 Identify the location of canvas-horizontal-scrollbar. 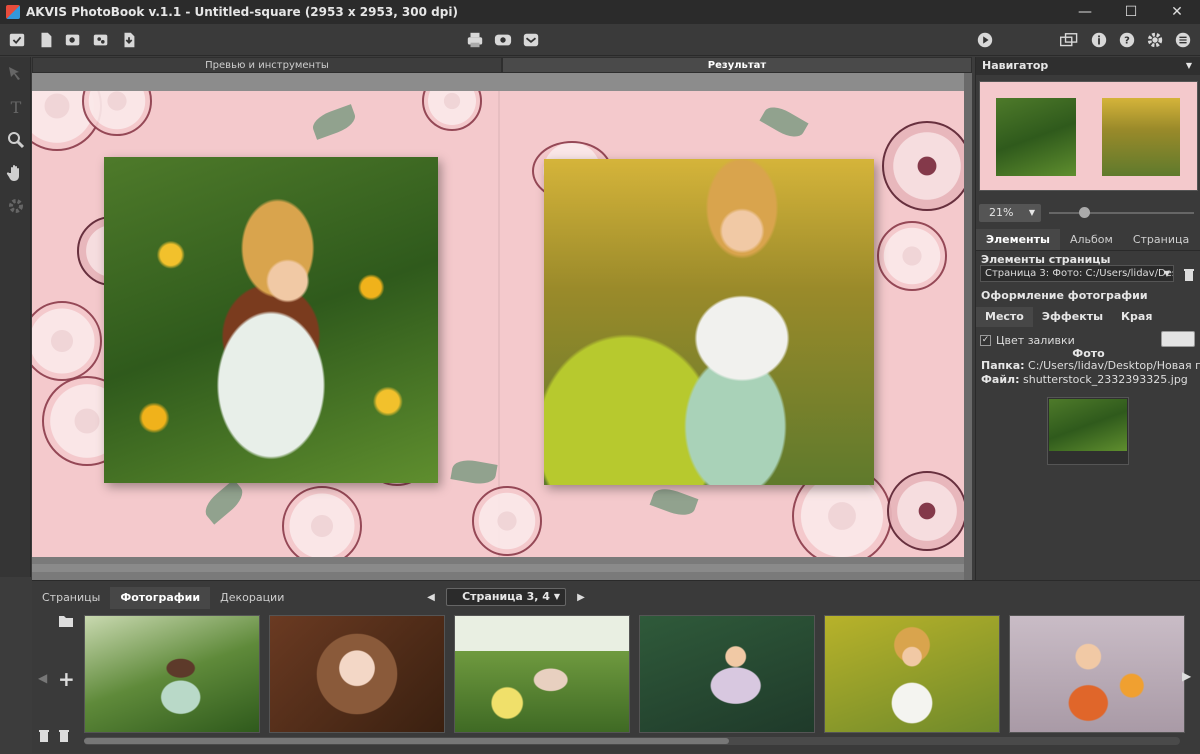
(498, 568).